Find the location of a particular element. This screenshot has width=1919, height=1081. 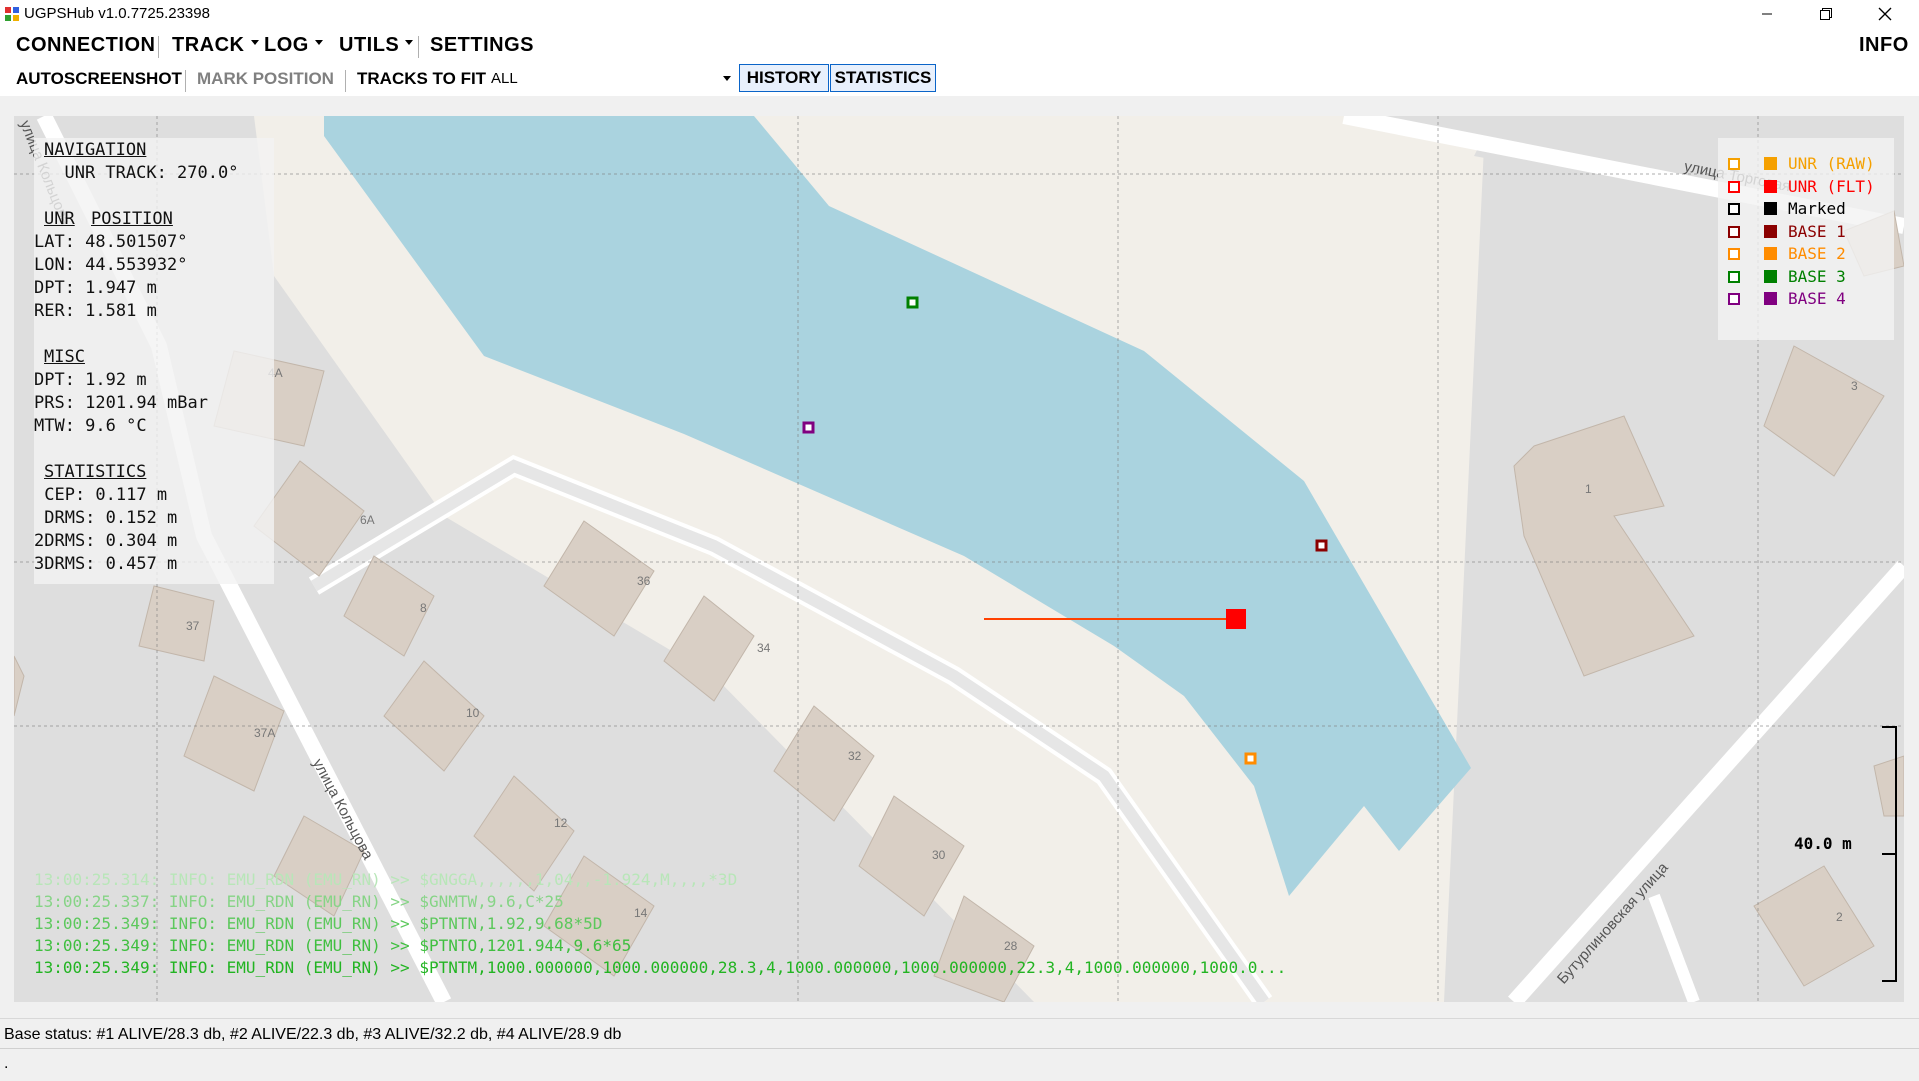

menu-info: INFO is located at coordinates (1884, 45).